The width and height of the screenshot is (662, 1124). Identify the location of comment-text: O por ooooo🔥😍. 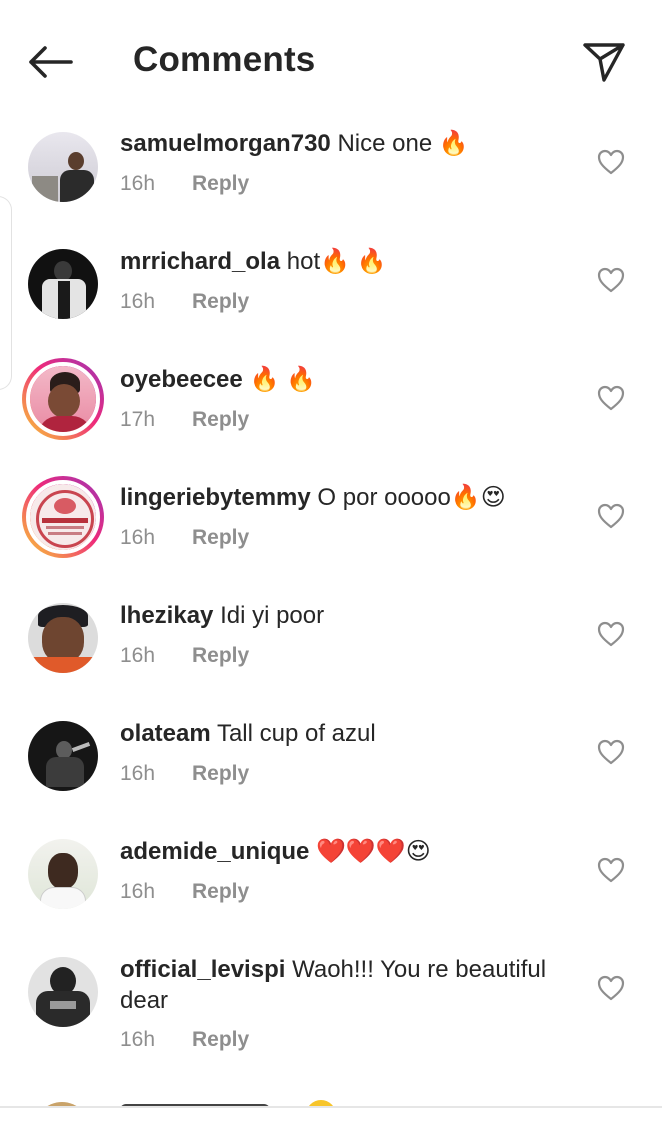
(411, 497).